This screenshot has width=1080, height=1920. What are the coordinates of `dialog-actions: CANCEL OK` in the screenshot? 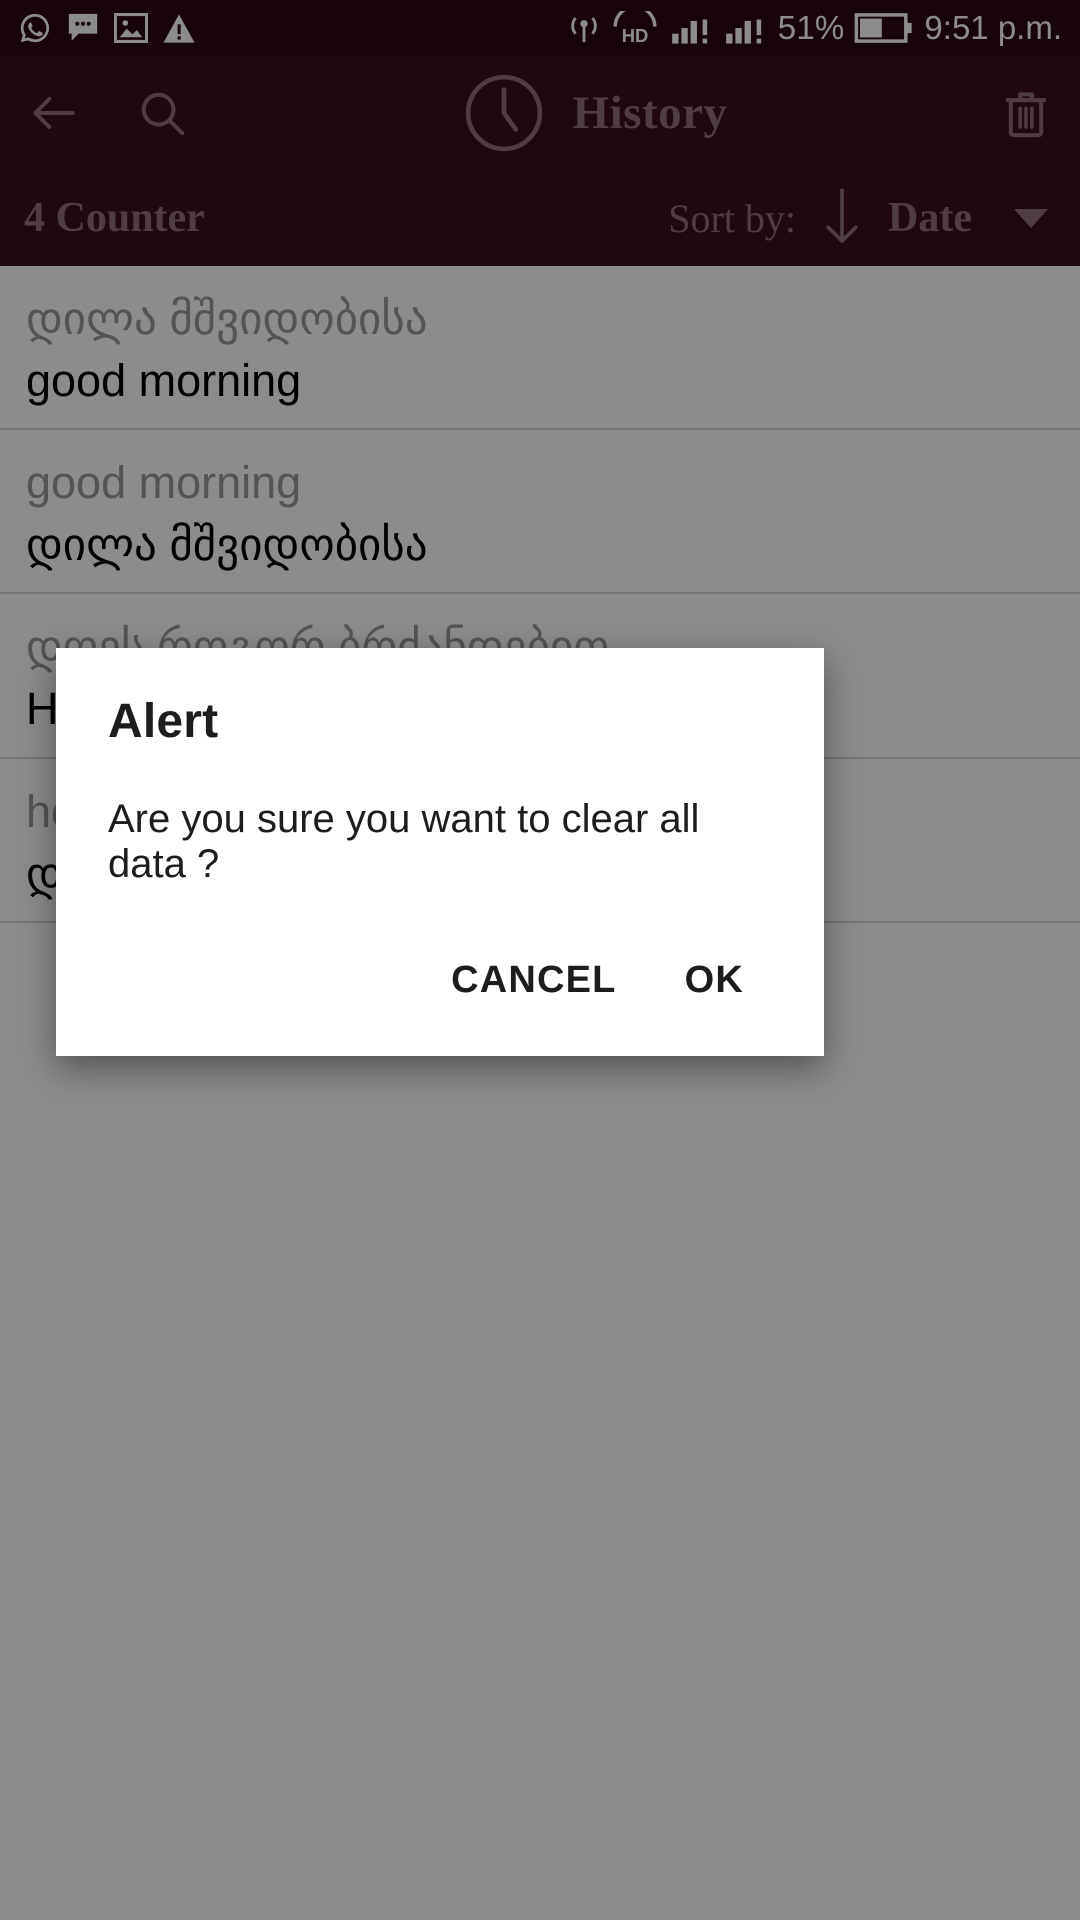 It's located at (440, 971).